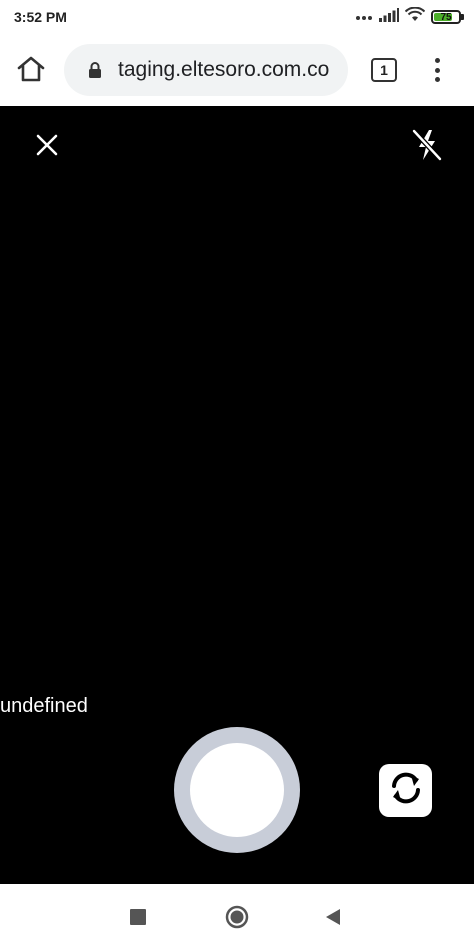 This screenshot has width=474, height=948. What do you see at coordinates (333, 917) in the screenshot?
I see `back-triangle-icon` at bounding box center [333, 917].